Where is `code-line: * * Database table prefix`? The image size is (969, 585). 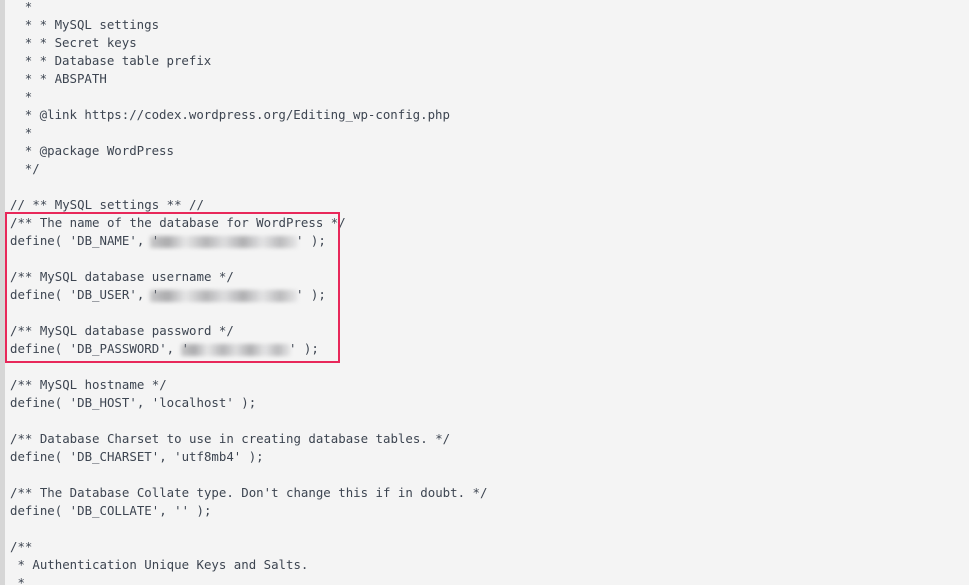
code-line: * * Database table prefix is located at coordinates (114, 60).